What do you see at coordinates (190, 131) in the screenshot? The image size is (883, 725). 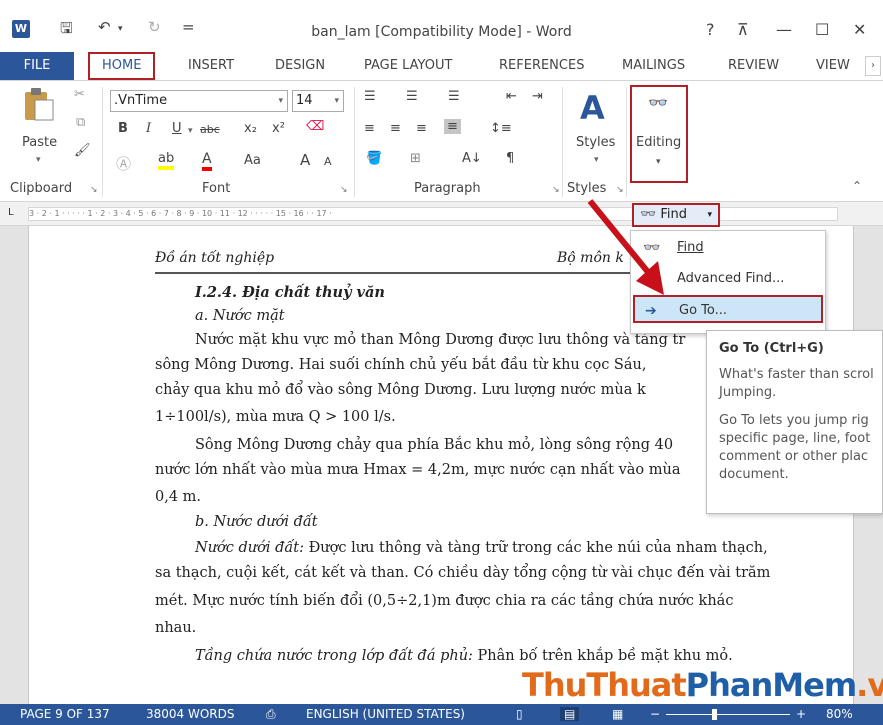 I see `underline-dropdown-icon: ▾` at bounding box center [190, 131].